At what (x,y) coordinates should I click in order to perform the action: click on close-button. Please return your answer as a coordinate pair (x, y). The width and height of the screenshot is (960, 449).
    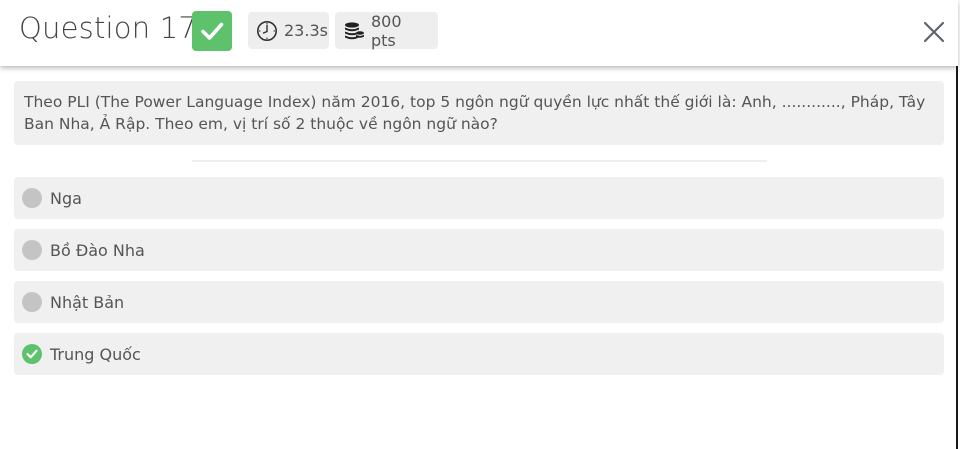
    Looking at the image, I should click on (934, 32).